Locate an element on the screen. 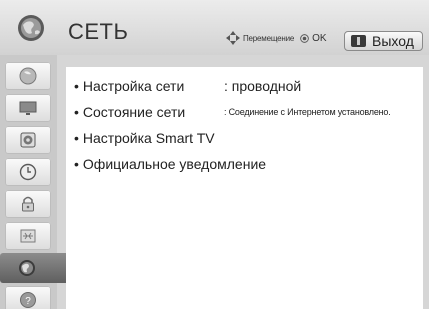 Image resolution: width=429 pixels, height=309 pixels. sidebar-item-lock is located at coordinates (28, 204).